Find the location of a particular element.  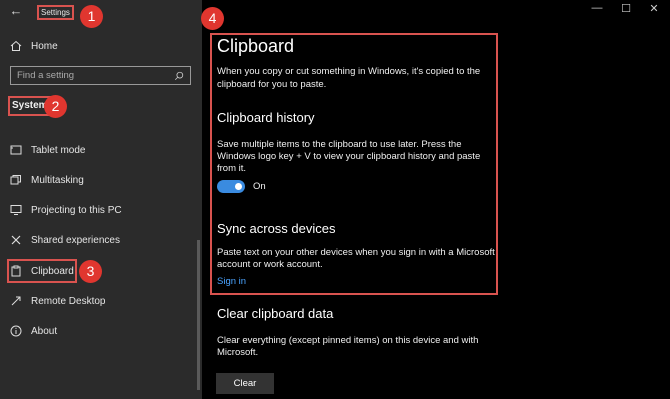

sidebar-item-shared-experiences: Shared experiences is located at coordinates (101, 240).